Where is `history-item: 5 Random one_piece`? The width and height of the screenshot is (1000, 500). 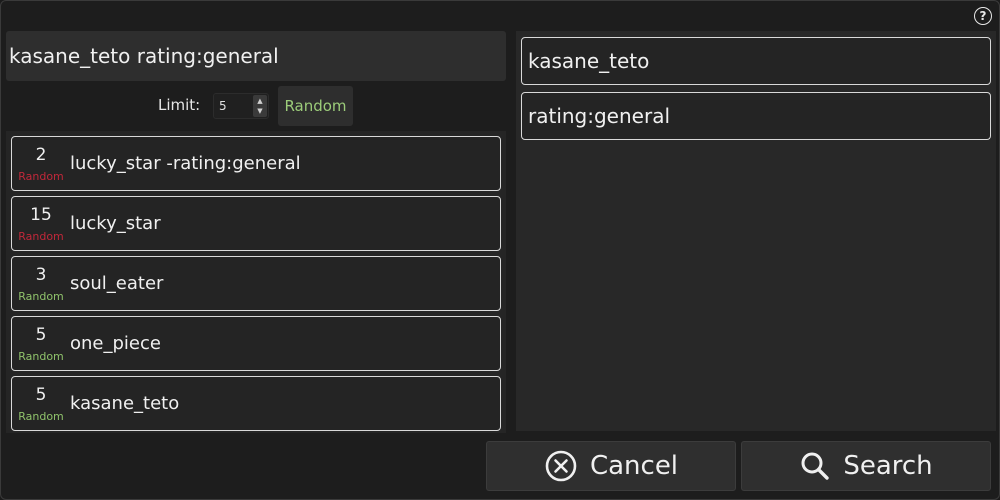 history-item: 5 Random one_piece is located at coordinates (256, 343).